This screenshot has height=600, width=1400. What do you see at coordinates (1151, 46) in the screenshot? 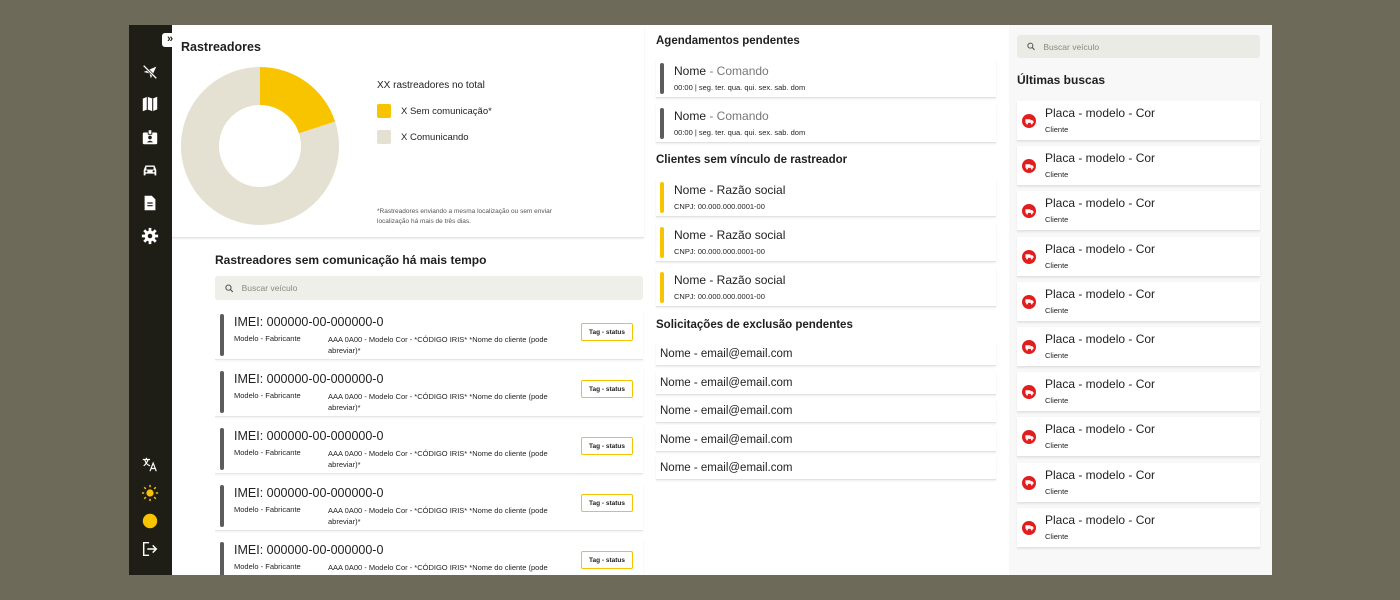
I see `recent-search-input` at bounding box center [1151, 46].